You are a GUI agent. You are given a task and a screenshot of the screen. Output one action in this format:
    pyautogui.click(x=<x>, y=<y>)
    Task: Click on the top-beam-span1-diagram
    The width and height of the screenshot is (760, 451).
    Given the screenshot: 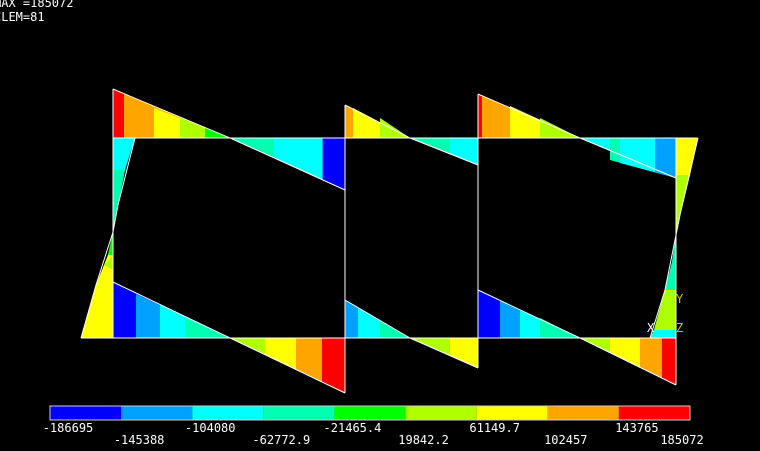 What is the action you would take?
    pyautogui.click(x=229, y=139)
    